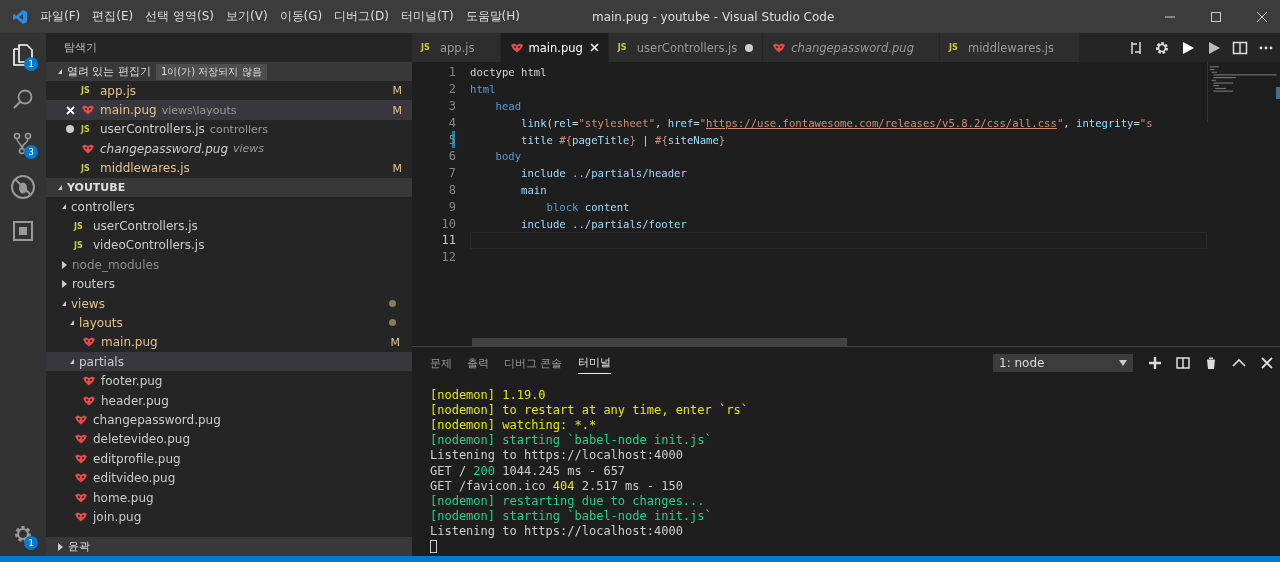 The height and width of the screenshot is (562, 1280). What do you see at coordinates (137, 458) in the screenshot?
I see `file-name: editprofile.pug` at bounding box center [137, 458].